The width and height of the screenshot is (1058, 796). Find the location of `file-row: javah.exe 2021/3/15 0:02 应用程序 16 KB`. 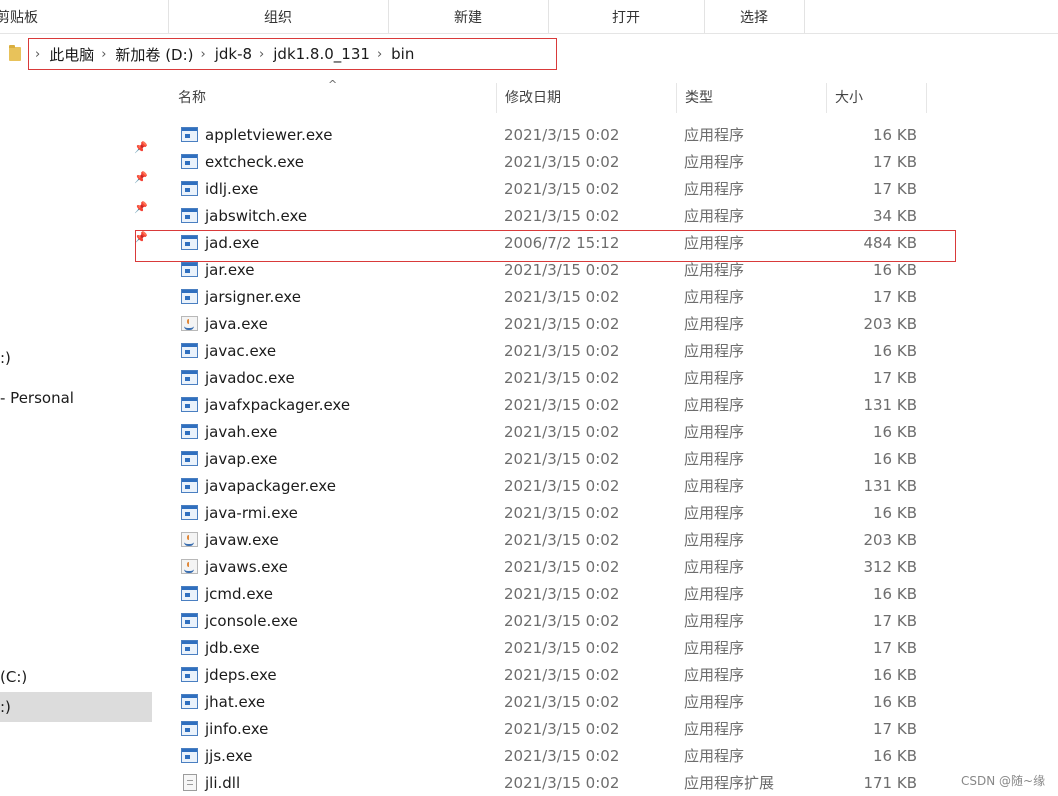

file-row: javah.exe 2021/3/15 0:02 应用程序 16 KB is located at coordinates (606, 432).